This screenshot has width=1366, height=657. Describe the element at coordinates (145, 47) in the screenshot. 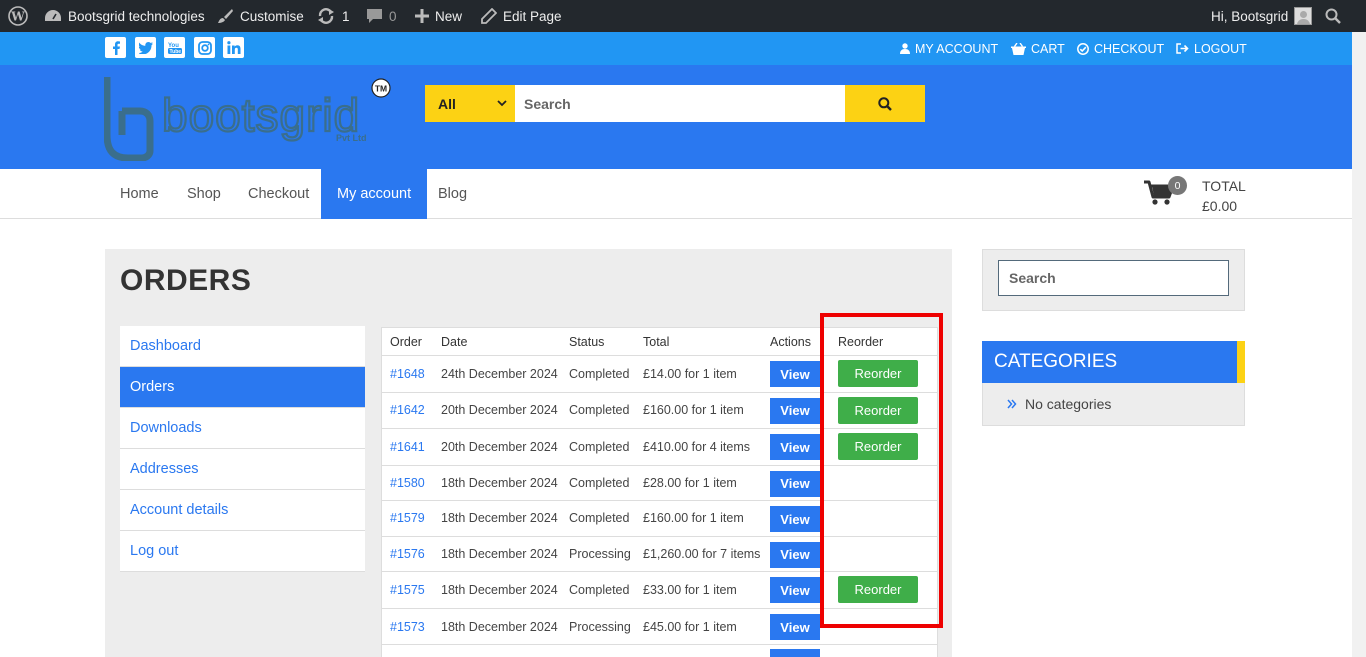

I see `twitter-icon` at that location.